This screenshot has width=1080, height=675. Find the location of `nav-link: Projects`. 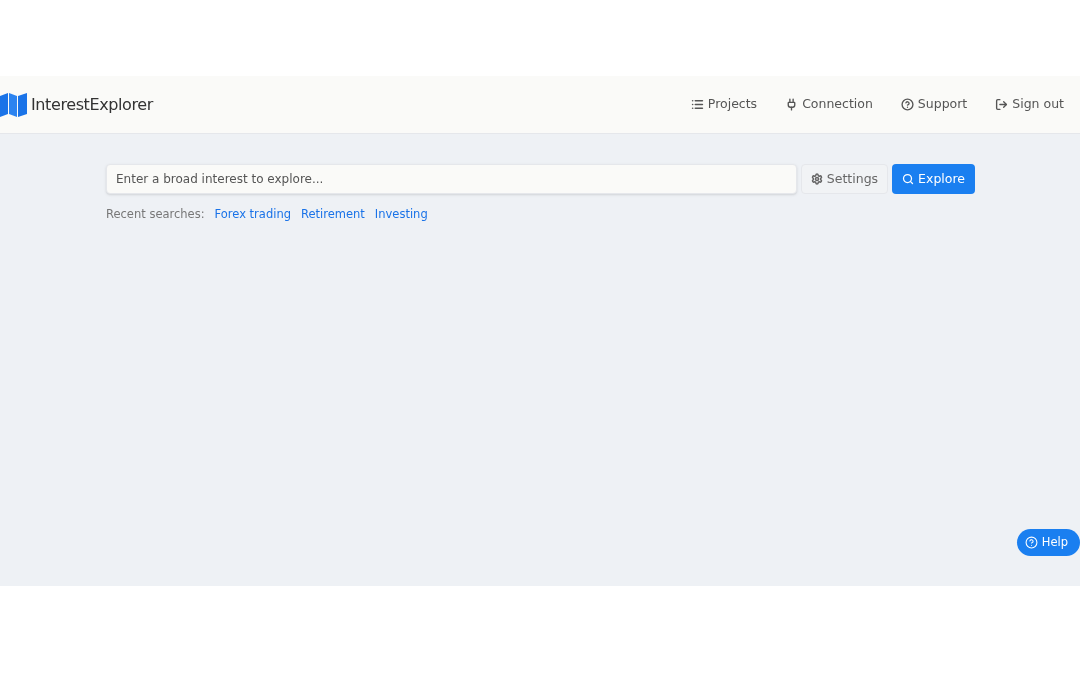

nav-link: Projects is located at coordinates (724, 104).